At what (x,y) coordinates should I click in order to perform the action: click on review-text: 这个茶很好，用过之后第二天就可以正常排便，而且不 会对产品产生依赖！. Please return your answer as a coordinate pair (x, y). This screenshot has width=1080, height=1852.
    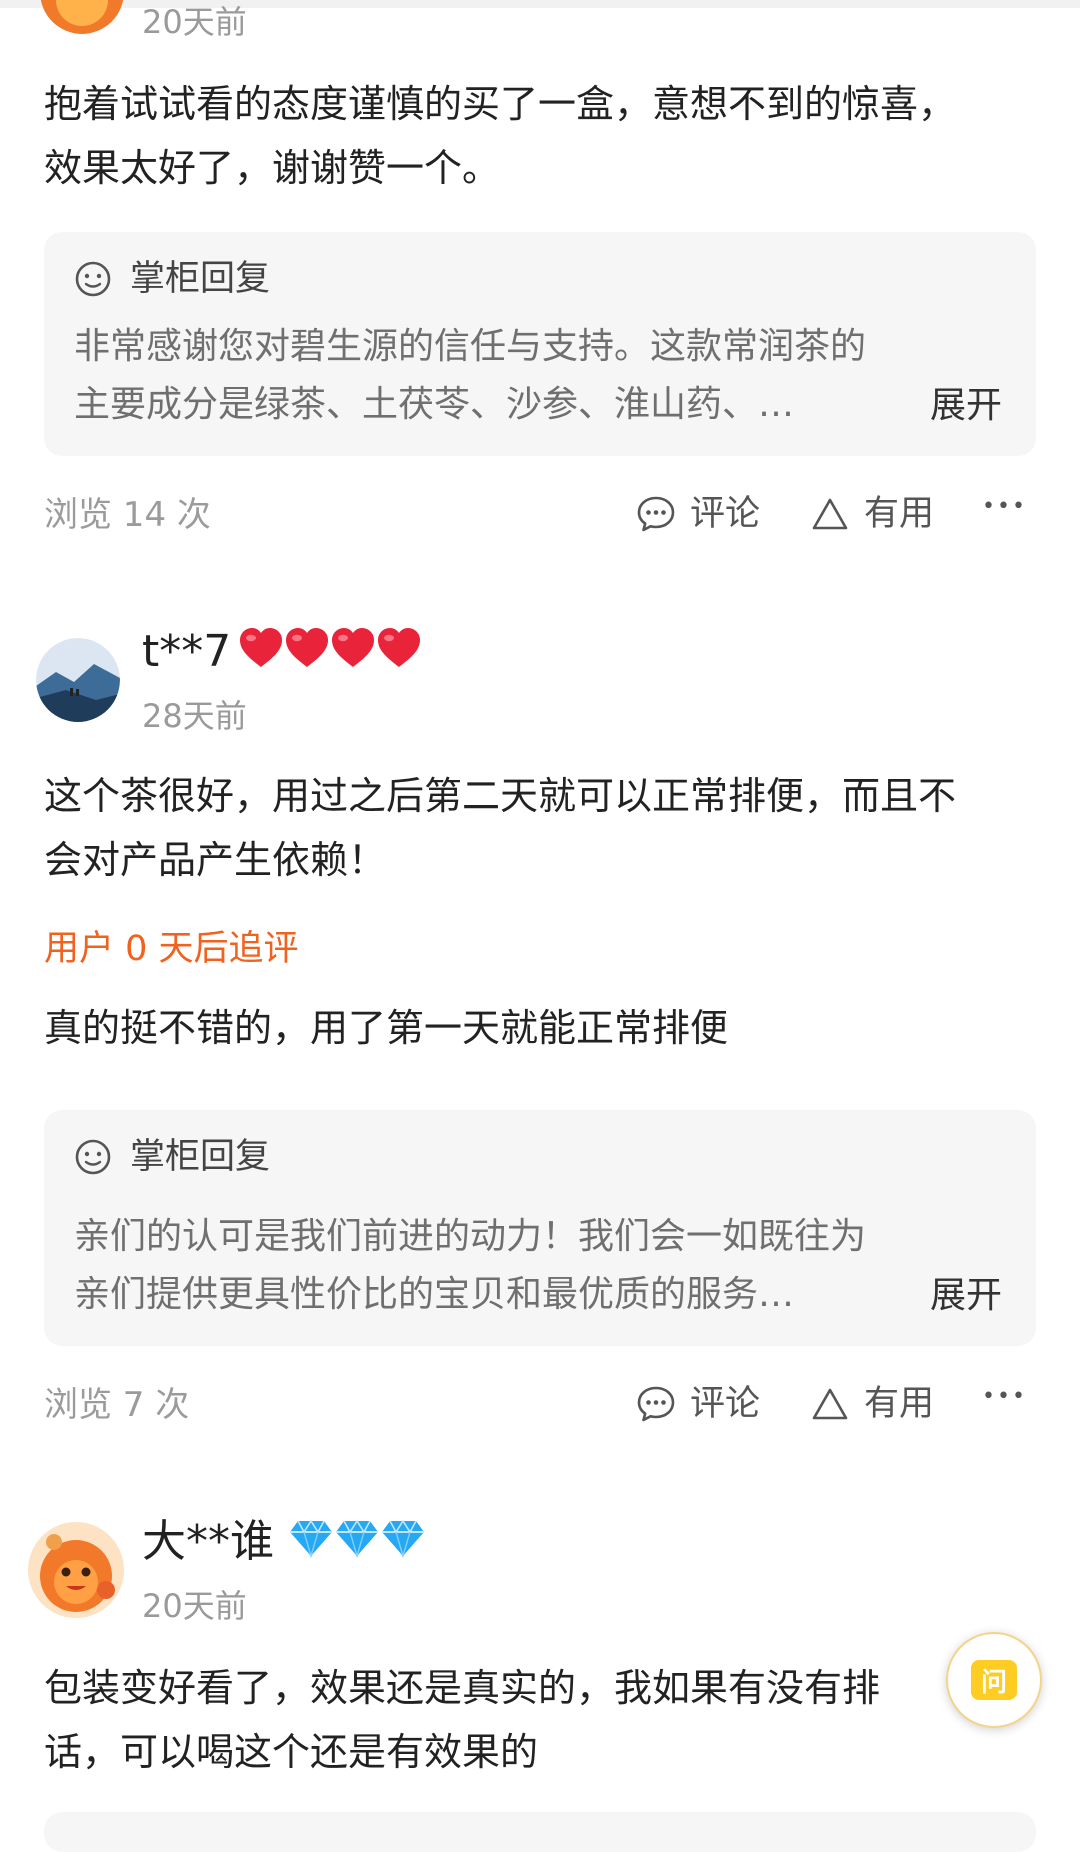
    Looking at the image, I should click on (549, 828).